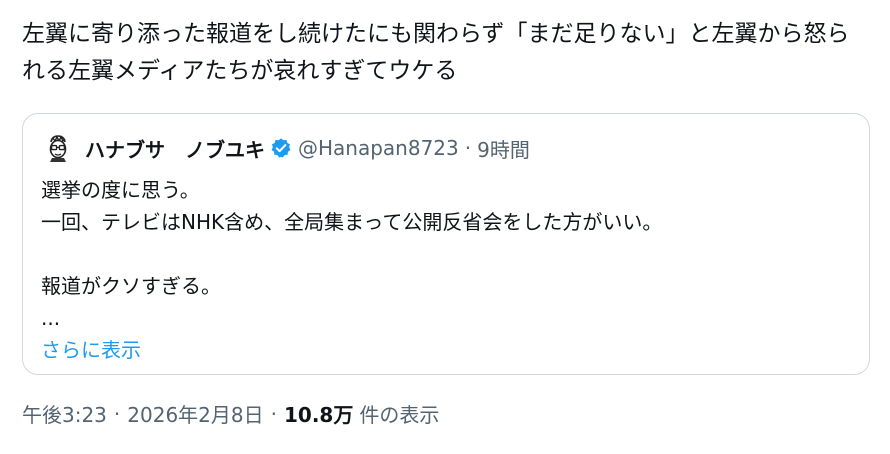 The width and height of the screenshot is (890, 454). Describe the element at coordinates (352, 222) in the screenshot. I see `quoted-text-line: 一回、テレビはNHK含め、全局集まって公開反省会をした方がいい。` at that location.